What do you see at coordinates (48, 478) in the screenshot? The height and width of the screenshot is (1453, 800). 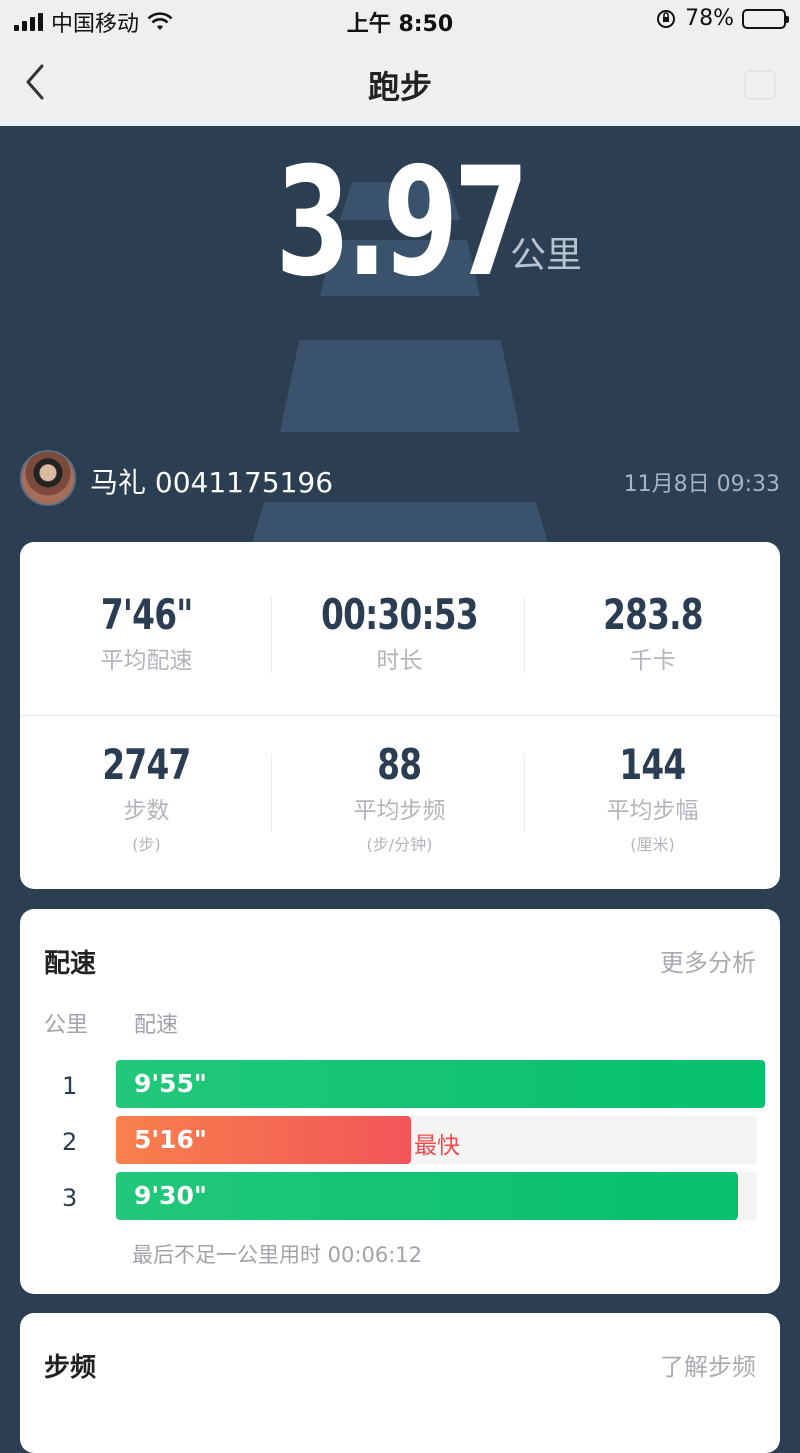 I see `avatar` at bounding box center [48, 478].